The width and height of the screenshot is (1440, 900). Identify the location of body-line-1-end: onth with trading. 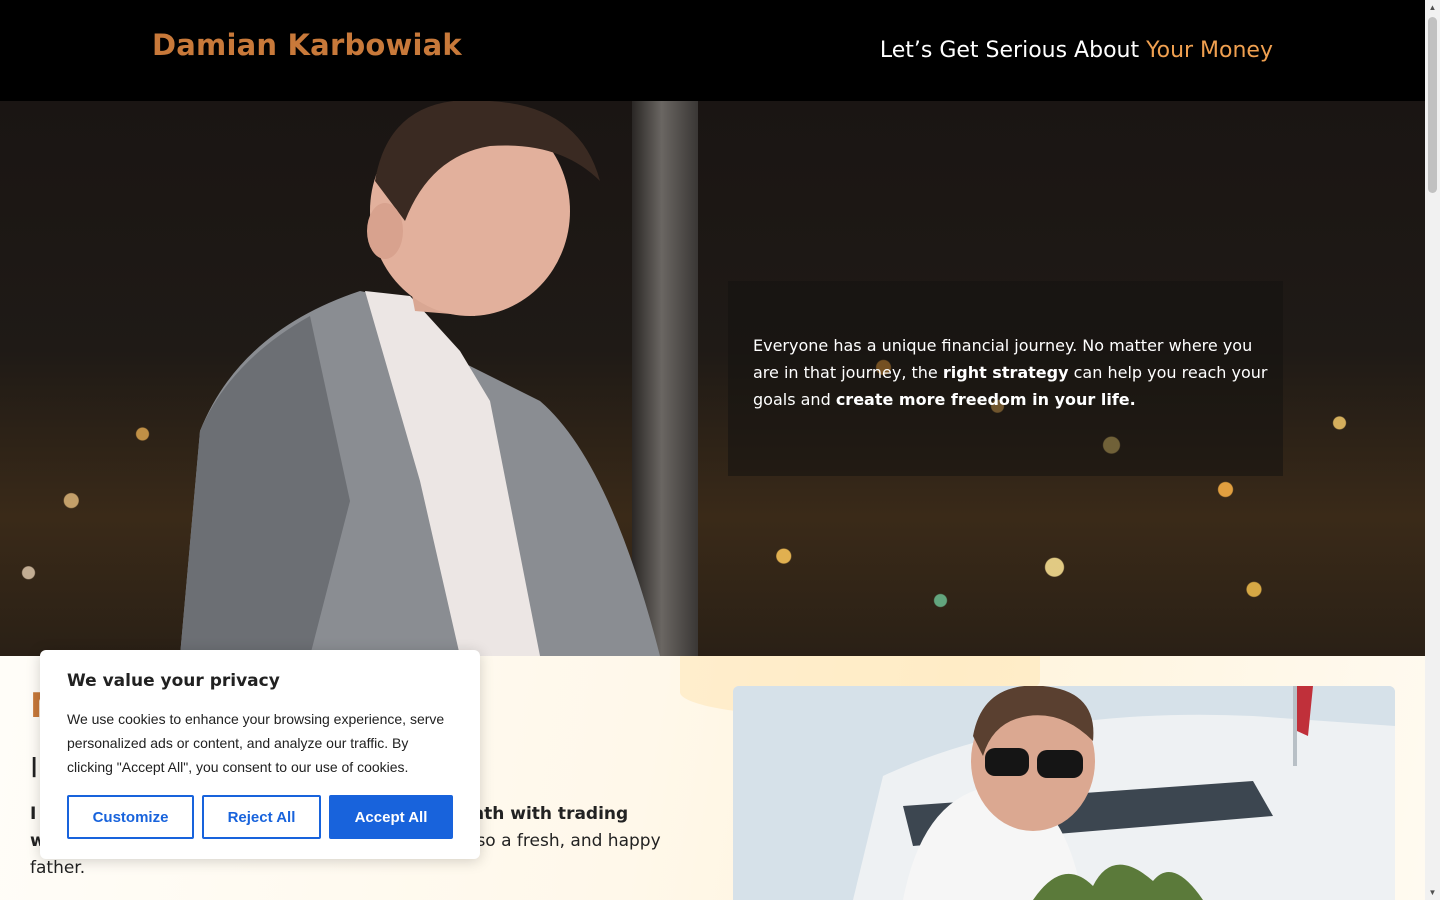
(544, 814).